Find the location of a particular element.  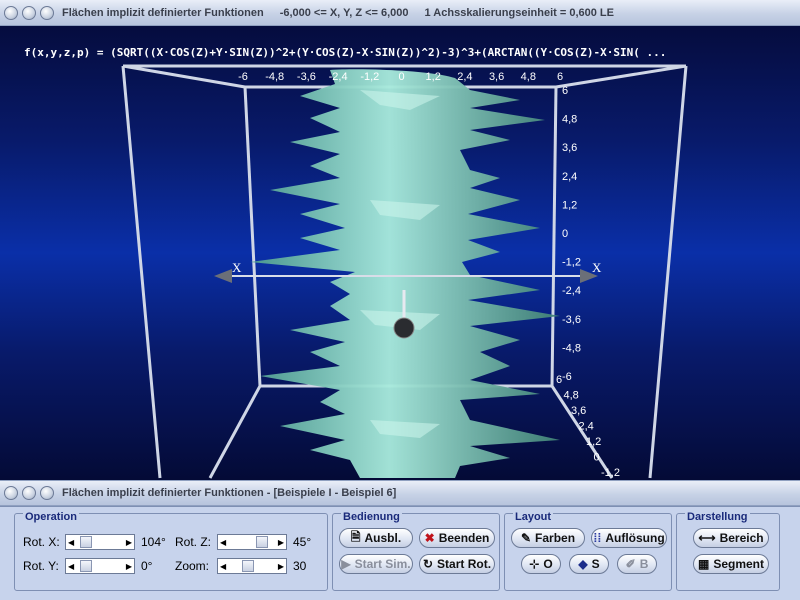

depth-axis-tick: 0 is located at coordinates (597, 458).